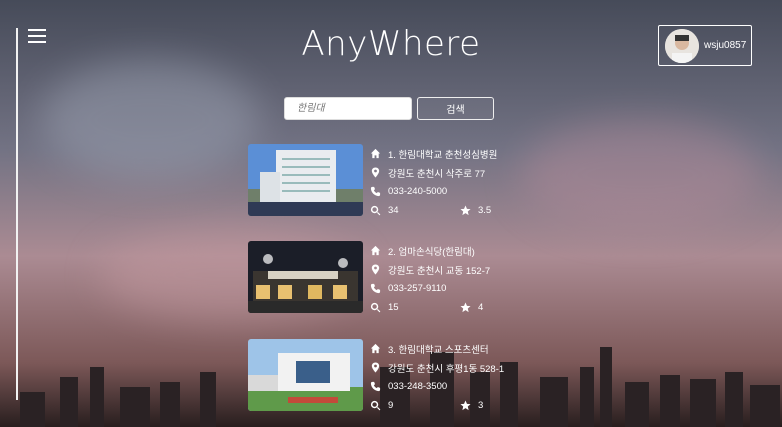 The image size is (782, 427). Describe the element at coordinates (437, 174) in the screenshot. I see `place-address: 강원도 춘천시 삭주로 77` at that location.